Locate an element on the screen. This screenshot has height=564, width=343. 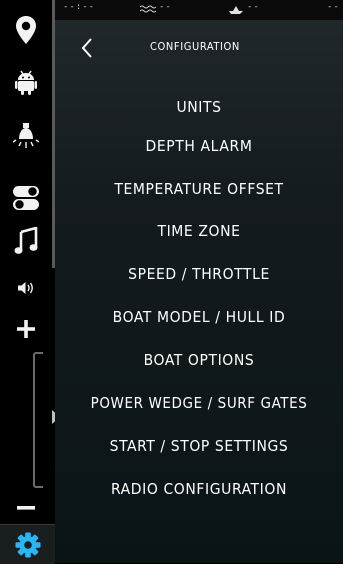
light-bulb-icon is located at coordinates (26, 135).